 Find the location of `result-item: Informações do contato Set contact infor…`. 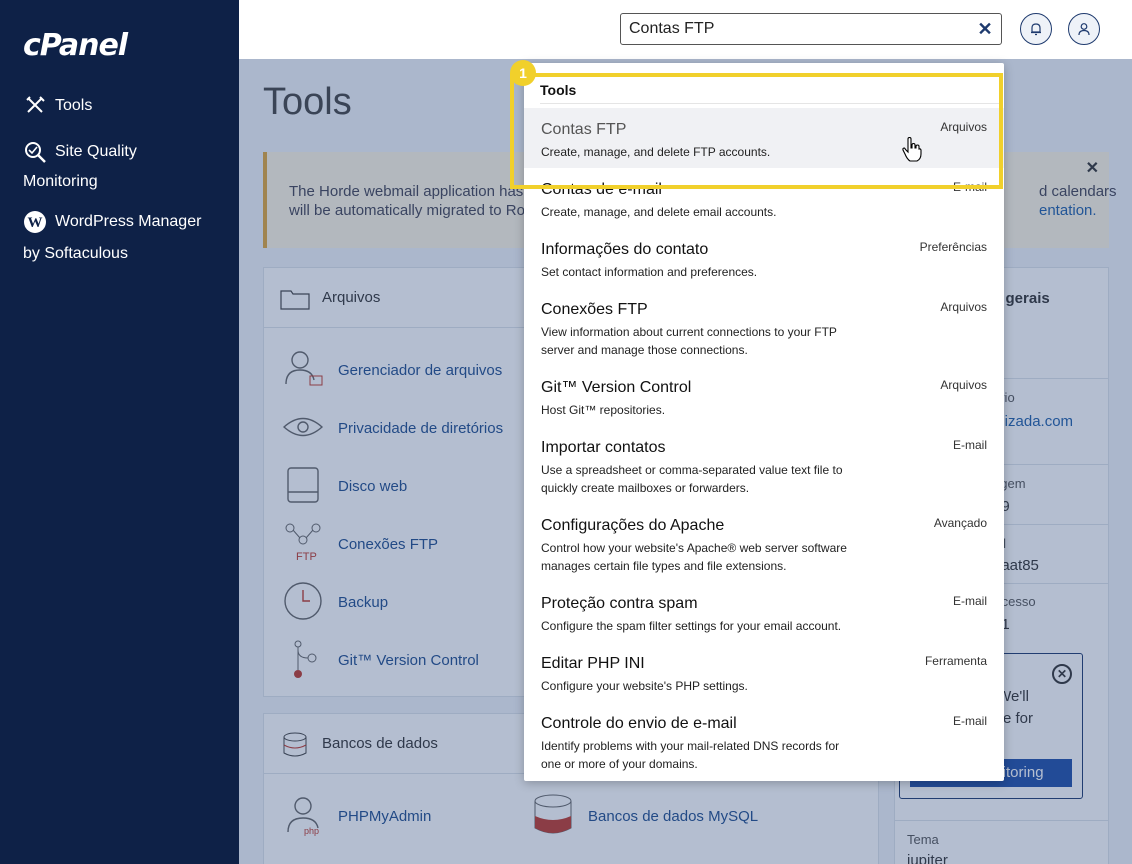

result-item: Informações do contato Set contact infor… is located at coordinates (764, 258).